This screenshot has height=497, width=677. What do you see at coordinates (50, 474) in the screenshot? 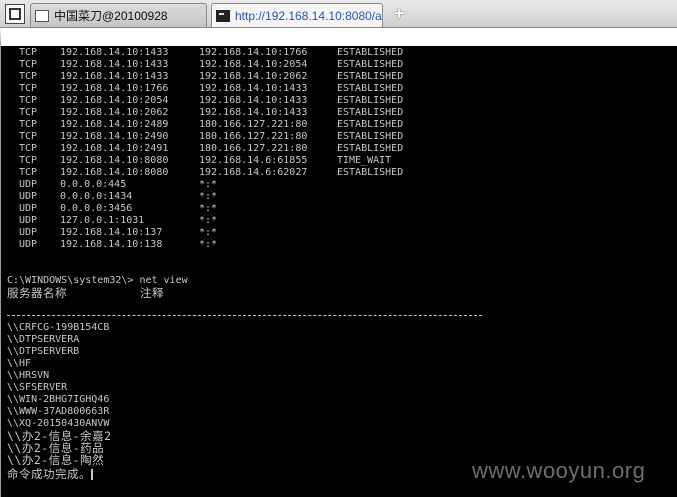
I see `done-text: 命令成功完成。` at bounding box center [50, 474].